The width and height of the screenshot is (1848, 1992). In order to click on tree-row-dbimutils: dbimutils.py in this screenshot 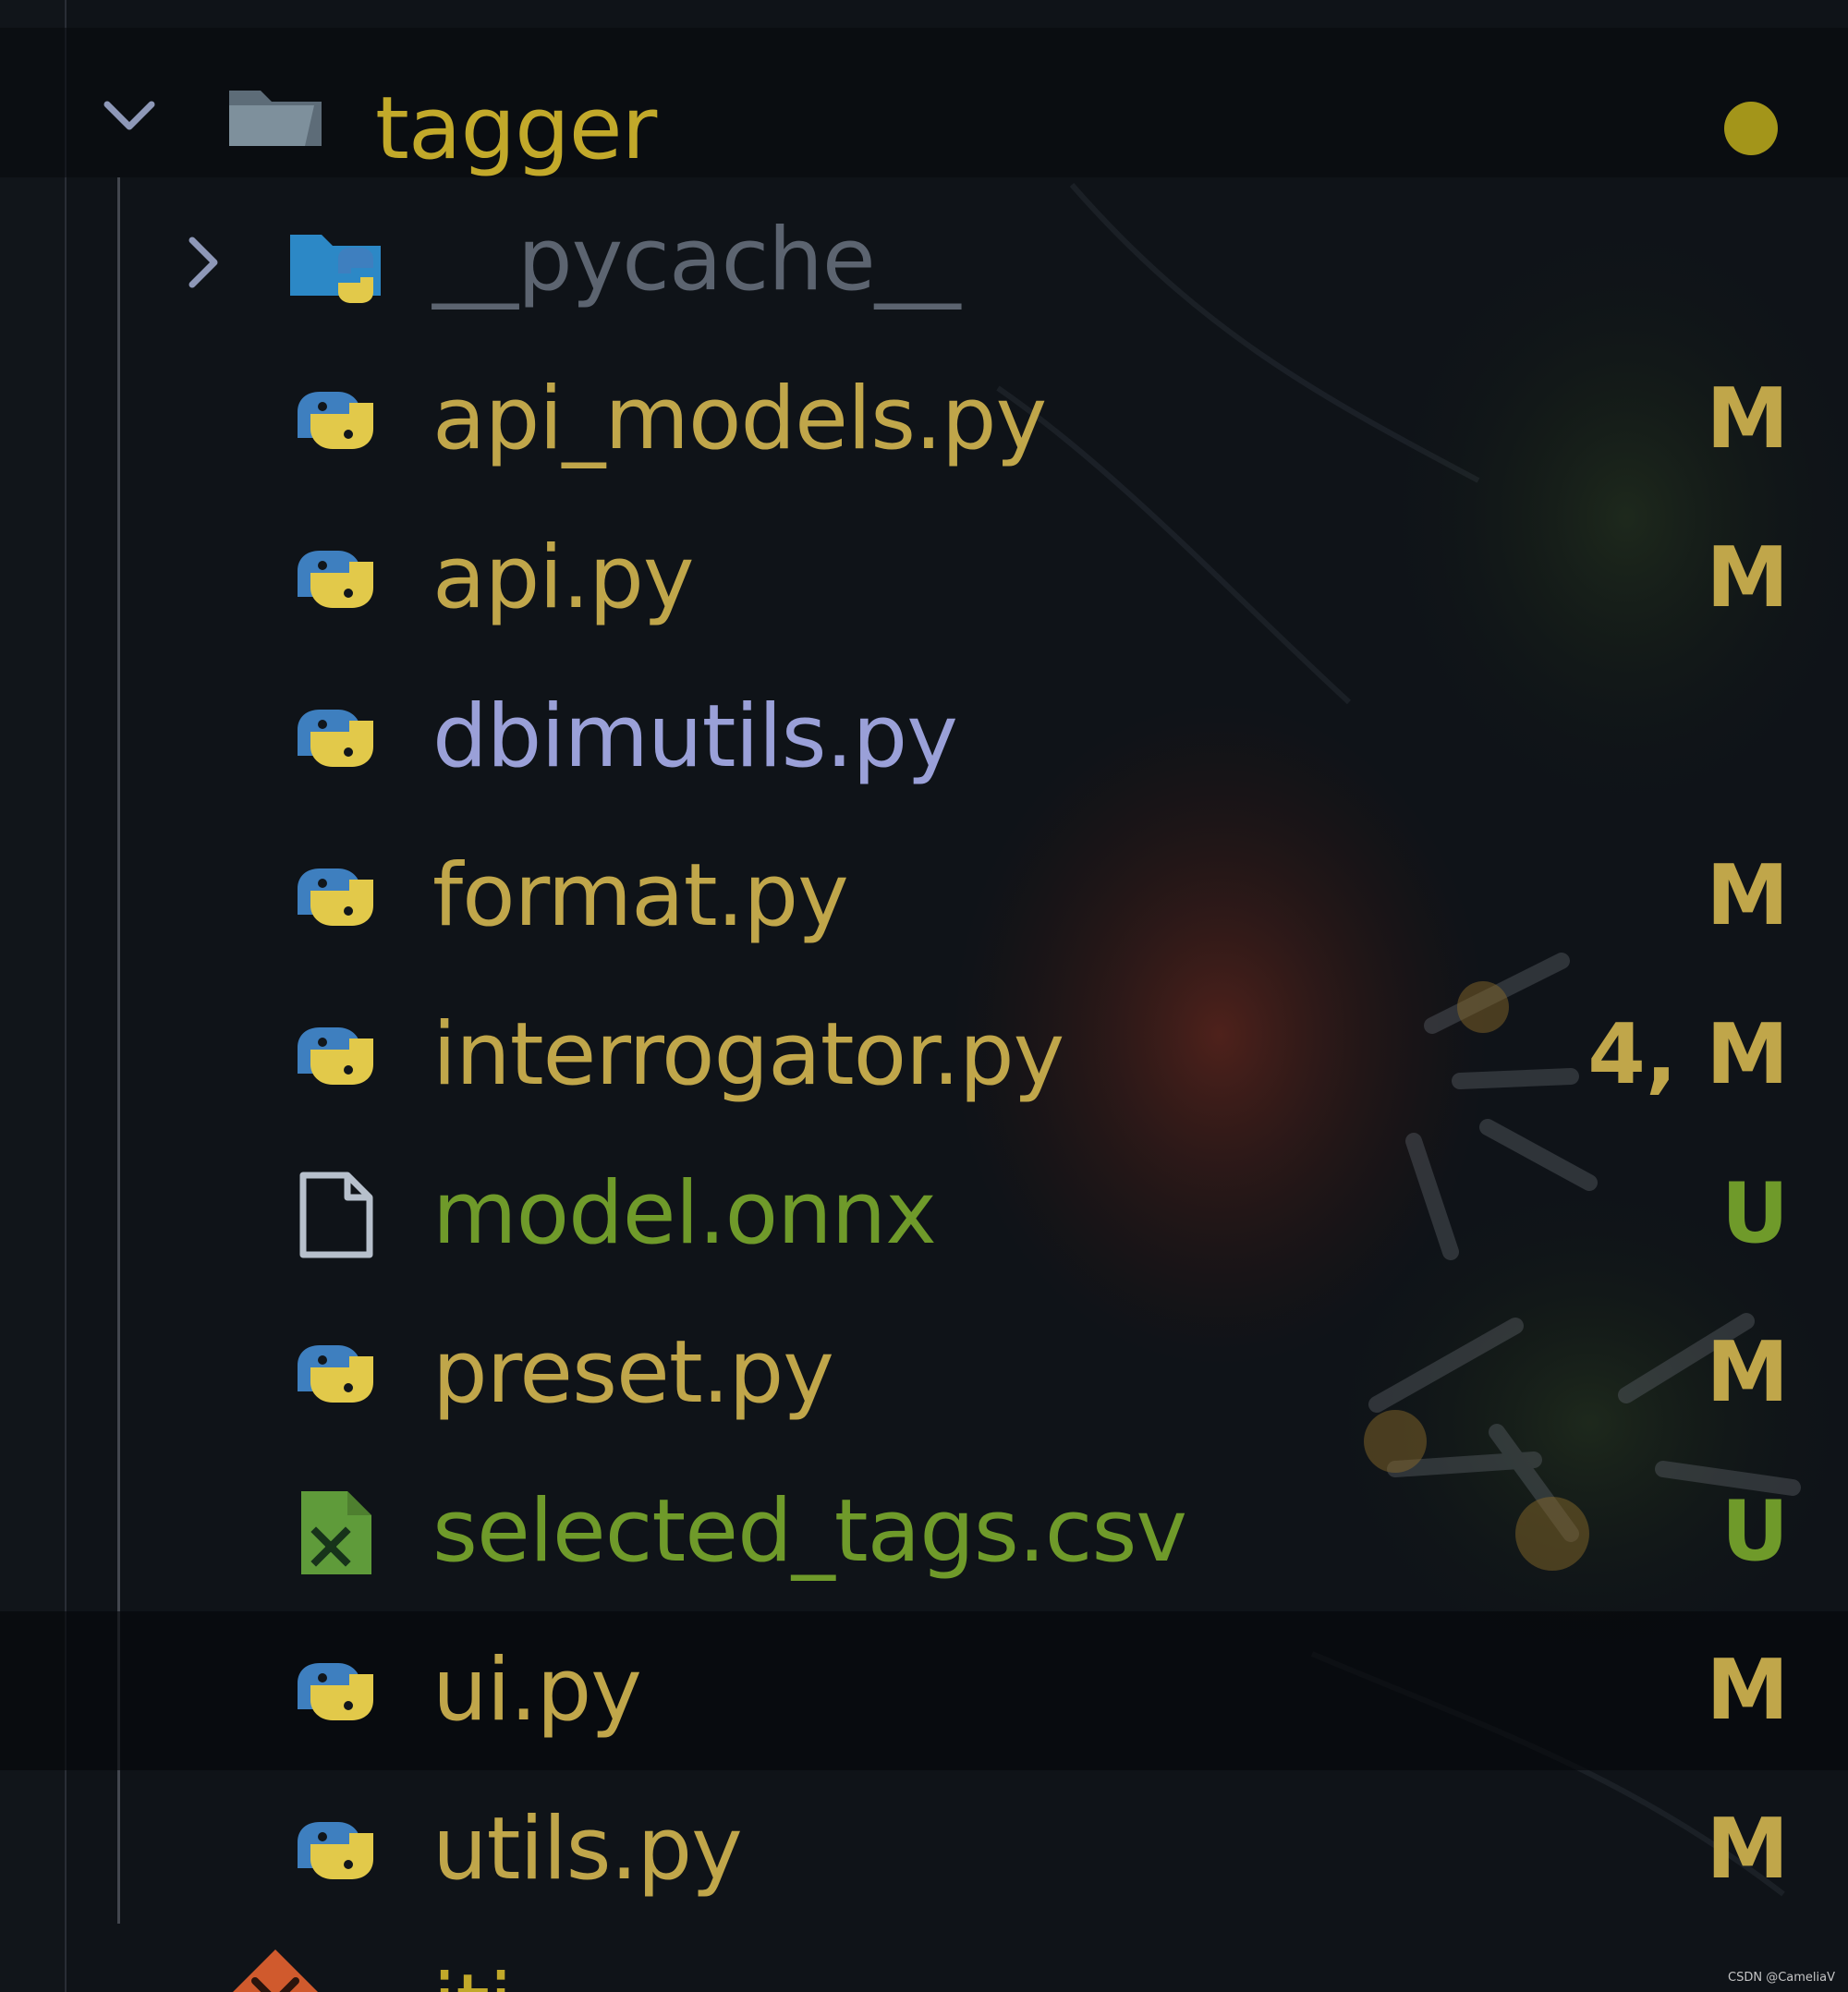, I will do `click(924, 737)`.